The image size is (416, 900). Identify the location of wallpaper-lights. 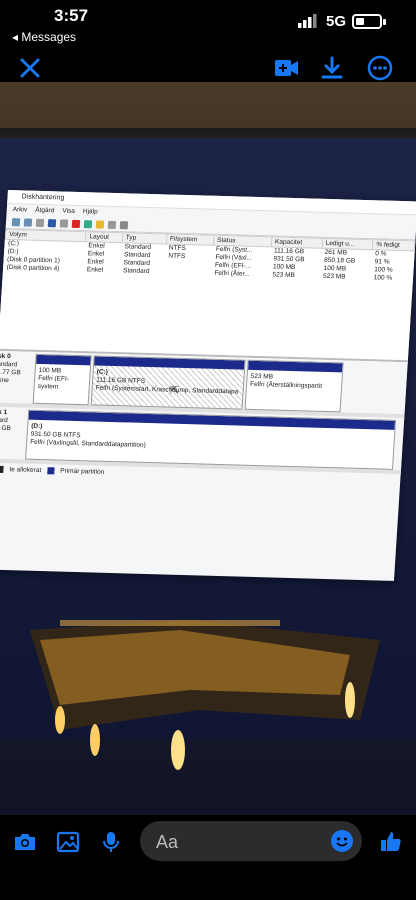
(205, 695).